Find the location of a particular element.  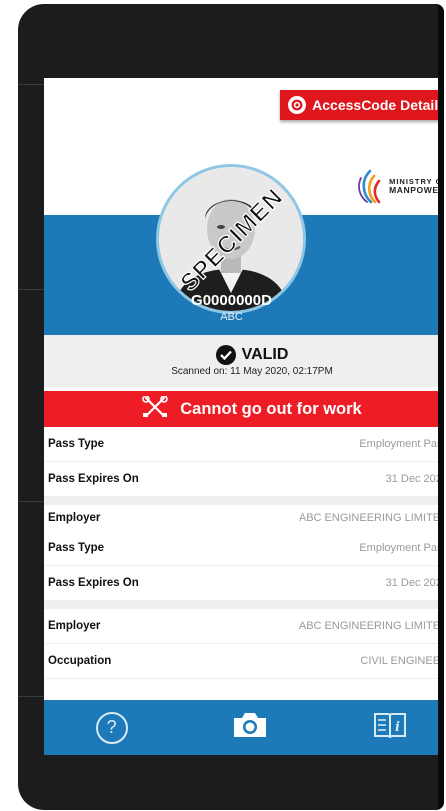

status-label: VALID is located at coordinates (265, 354).